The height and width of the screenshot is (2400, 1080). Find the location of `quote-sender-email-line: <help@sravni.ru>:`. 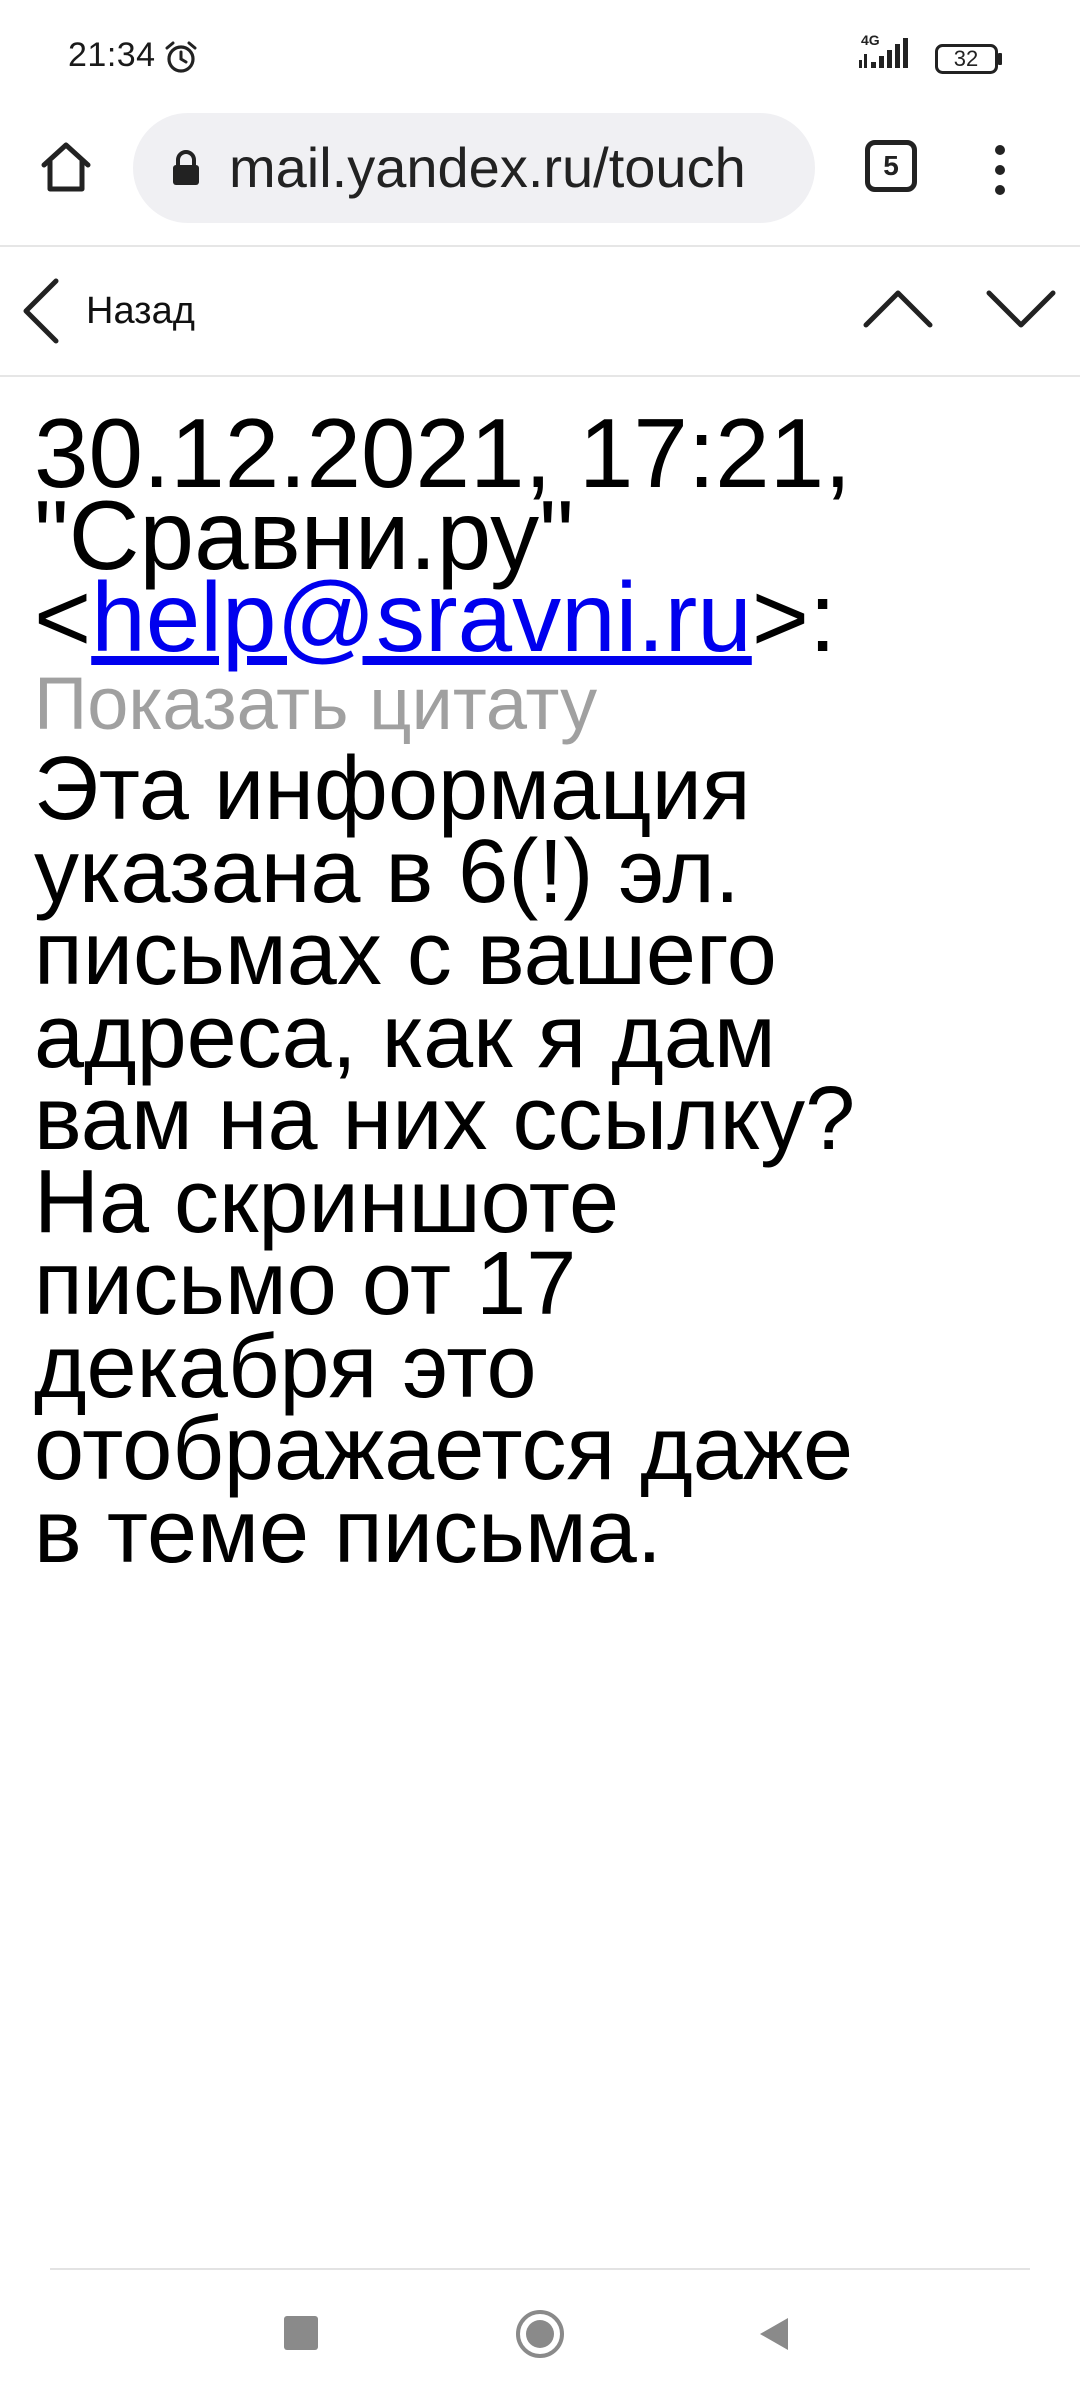

quote-sender-email-line: <help@sravni.ru>: is located at coordinates (544, 617).